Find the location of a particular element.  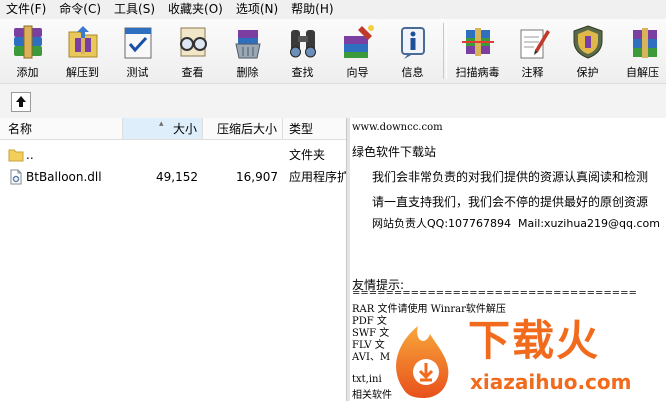

find-binoculars-icon is located at coordinates (303, 42).